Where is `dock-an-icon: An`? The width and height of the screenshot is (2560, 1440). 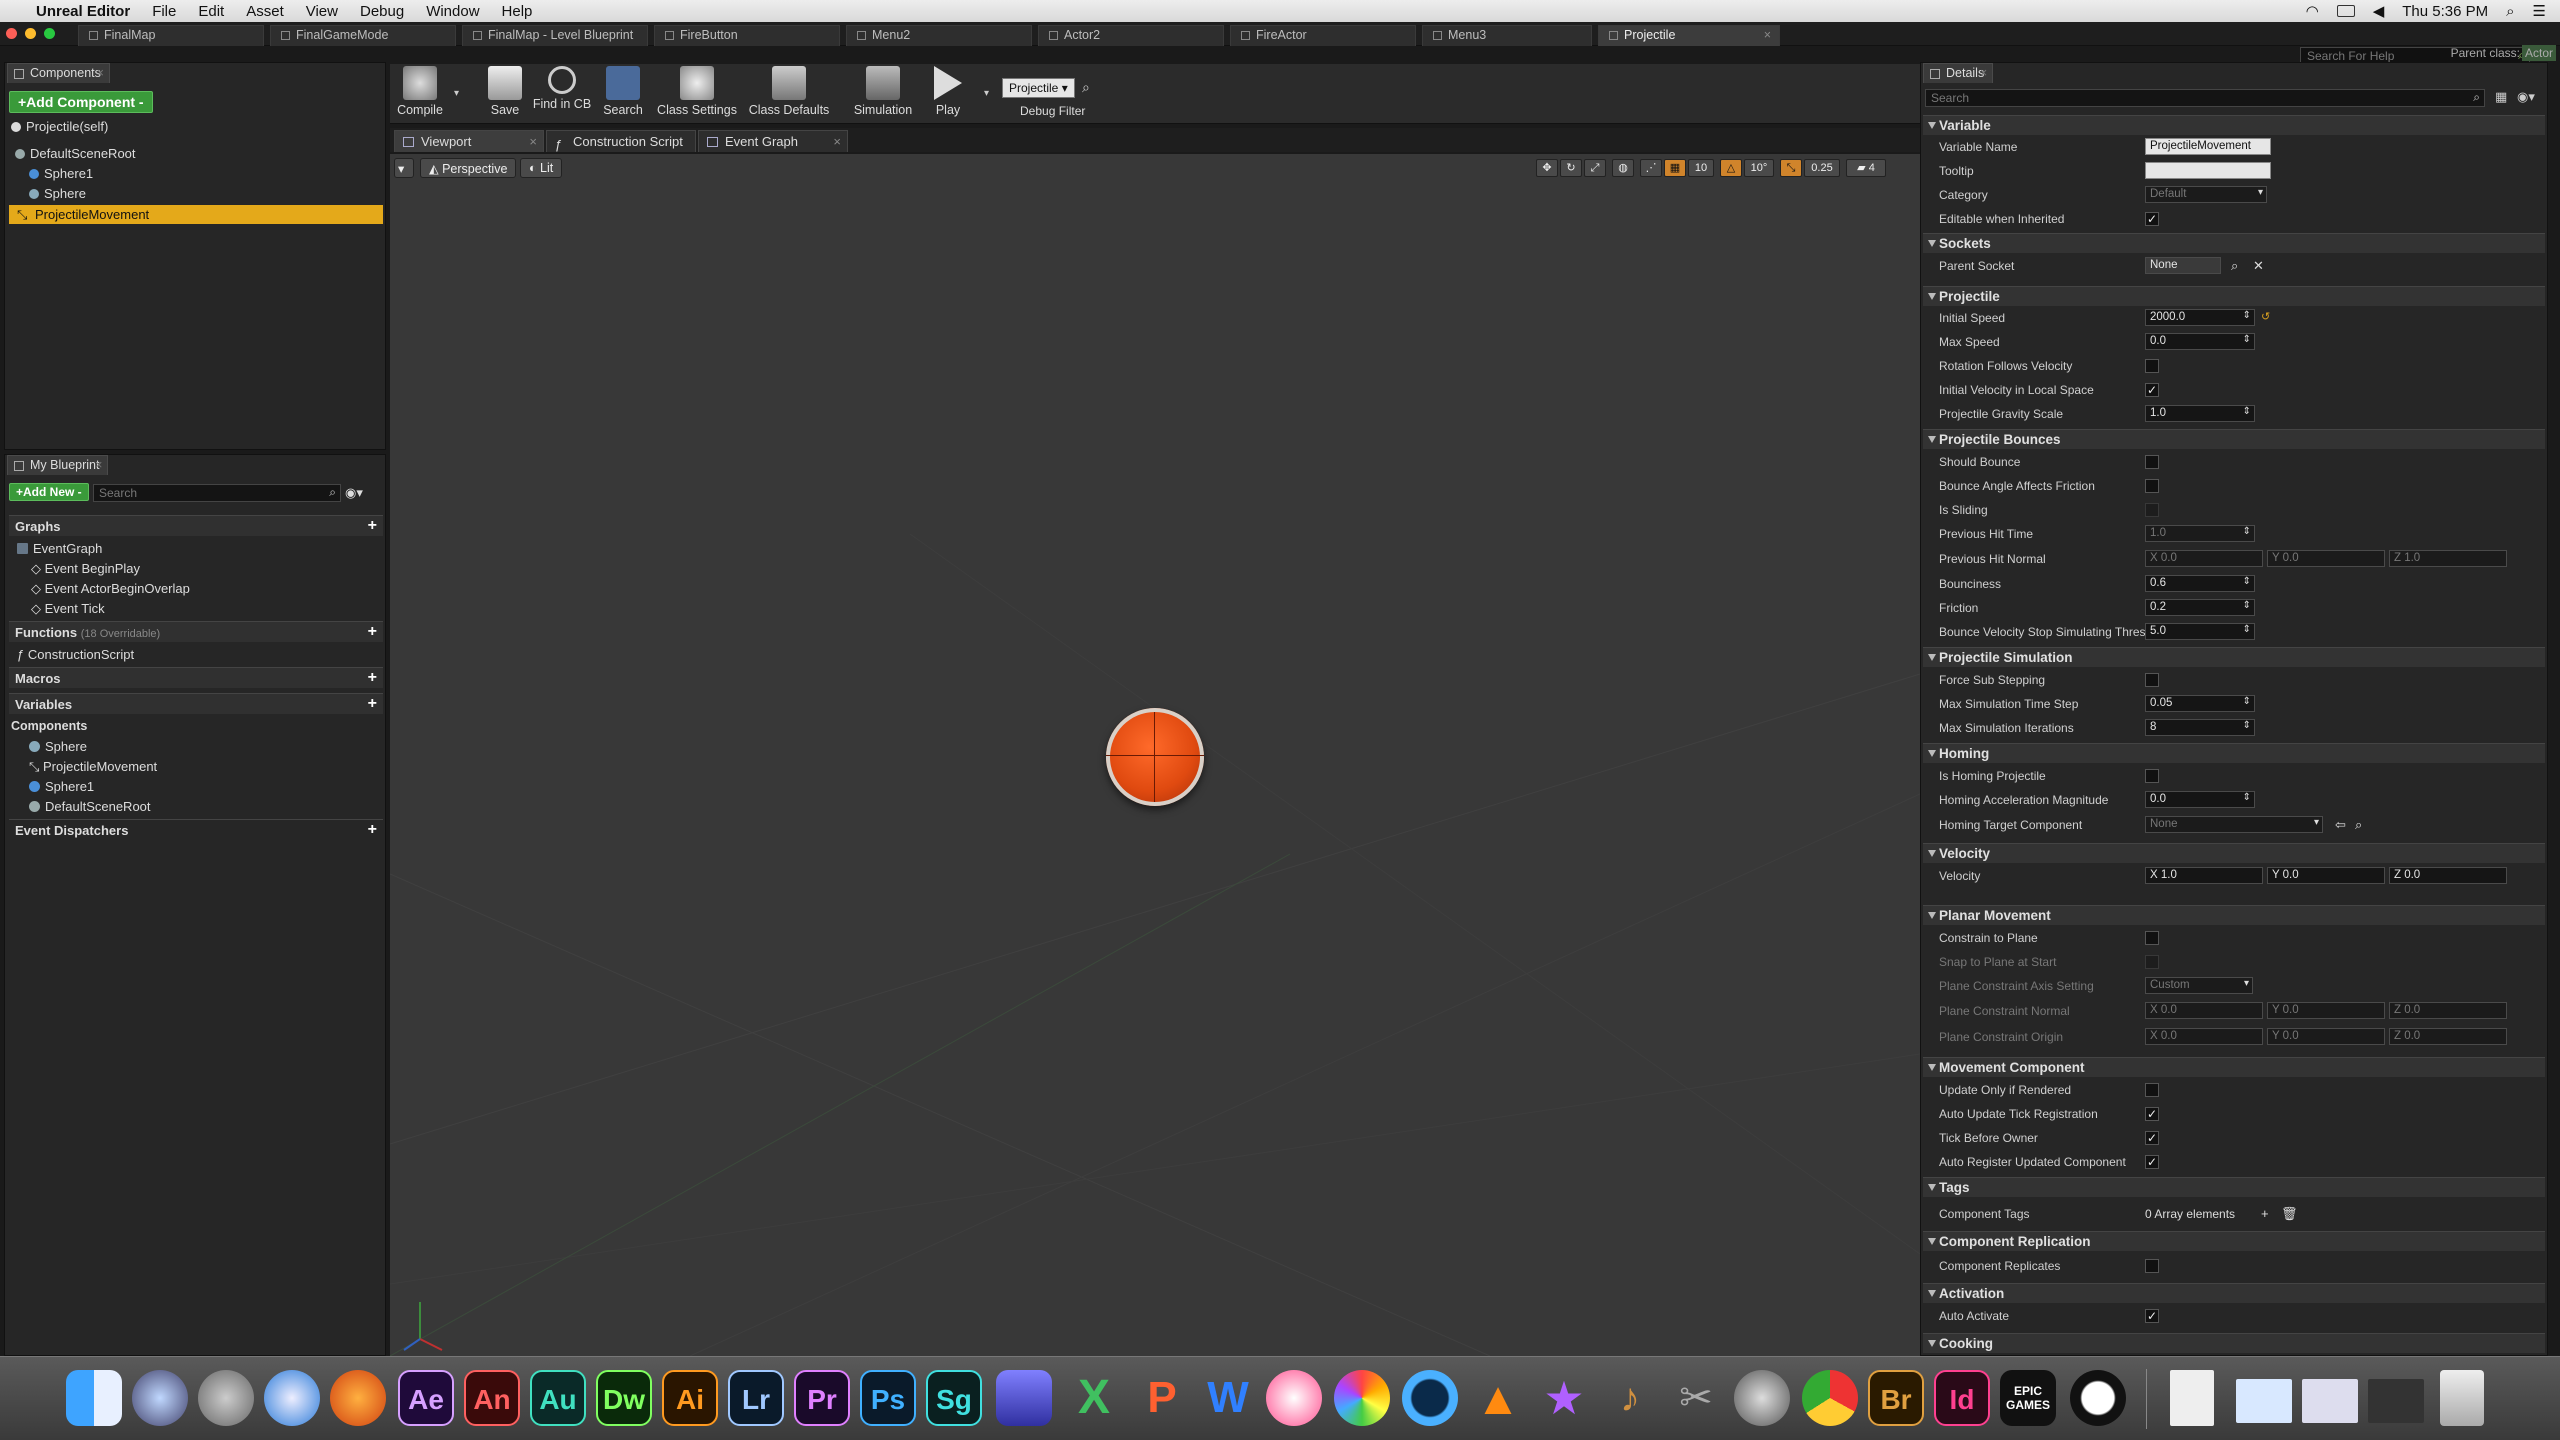 dock-an-icon: An is located at coordinates (492, 1398).